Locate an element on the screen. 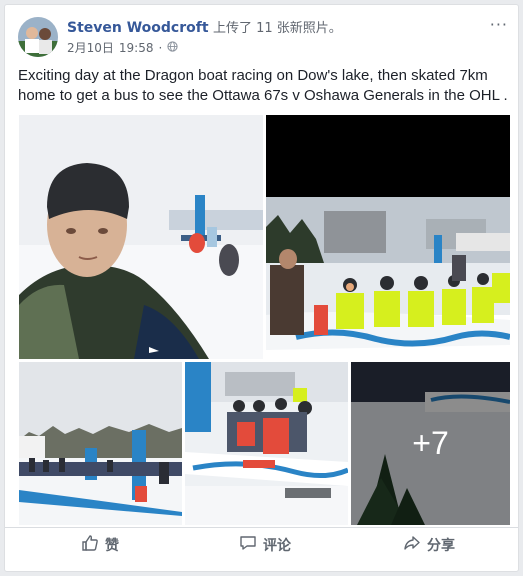 This screenshot has width=523, height=576. photo-more: +7 is located at coordinates (430, 443).